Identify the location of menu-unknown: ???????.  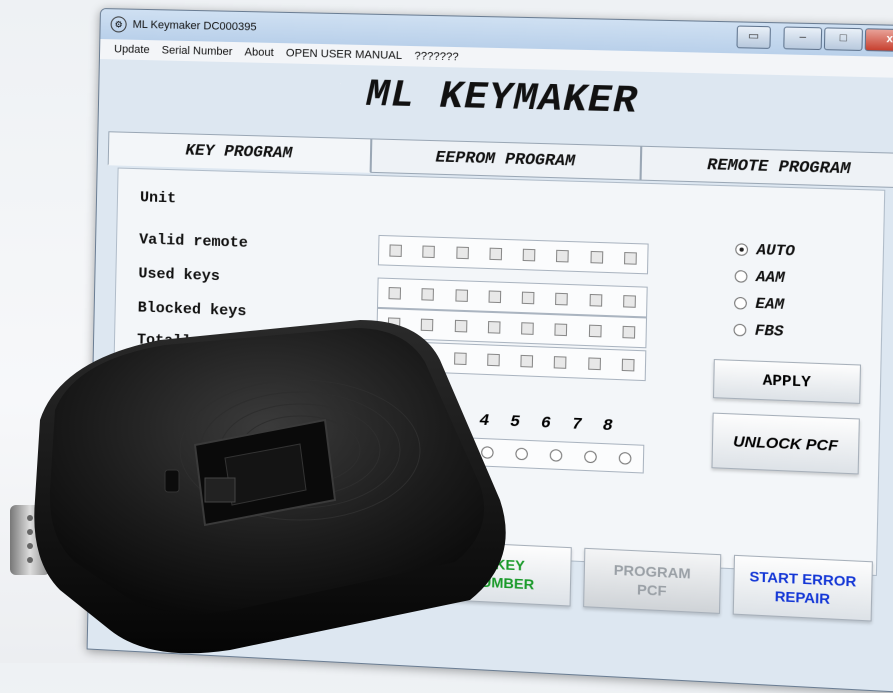
(436, 56).